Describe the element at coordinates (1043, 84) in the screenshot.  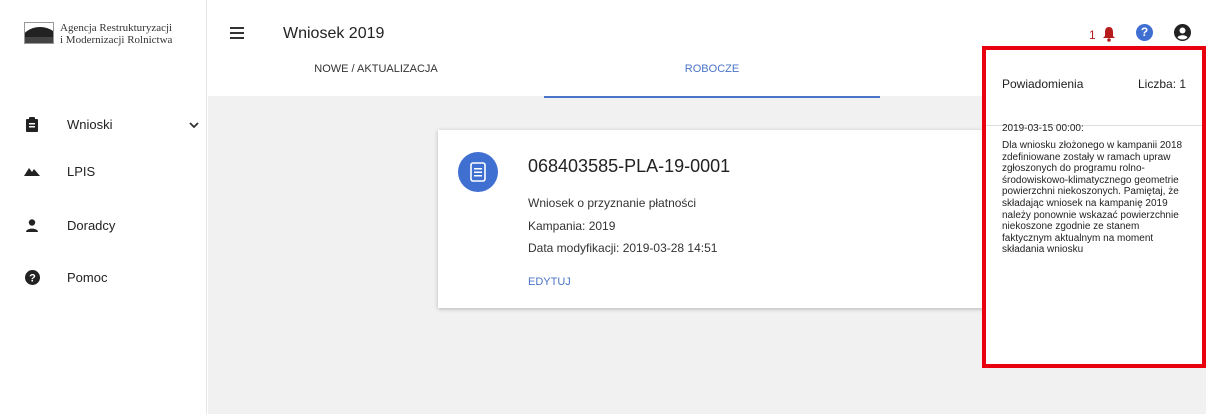
I see `notifications-title: Powiadomienia` at that location.